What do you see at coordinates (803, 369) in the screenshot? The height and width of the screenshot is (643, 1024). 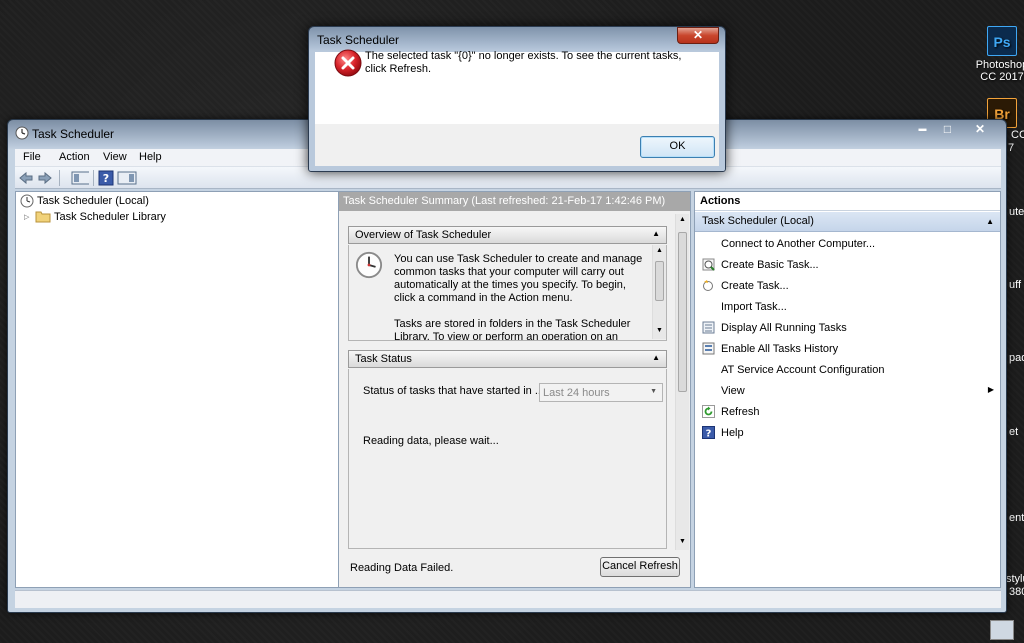 I see `action-label: AT Service Account Configuration` at bounding box center [803, 369].